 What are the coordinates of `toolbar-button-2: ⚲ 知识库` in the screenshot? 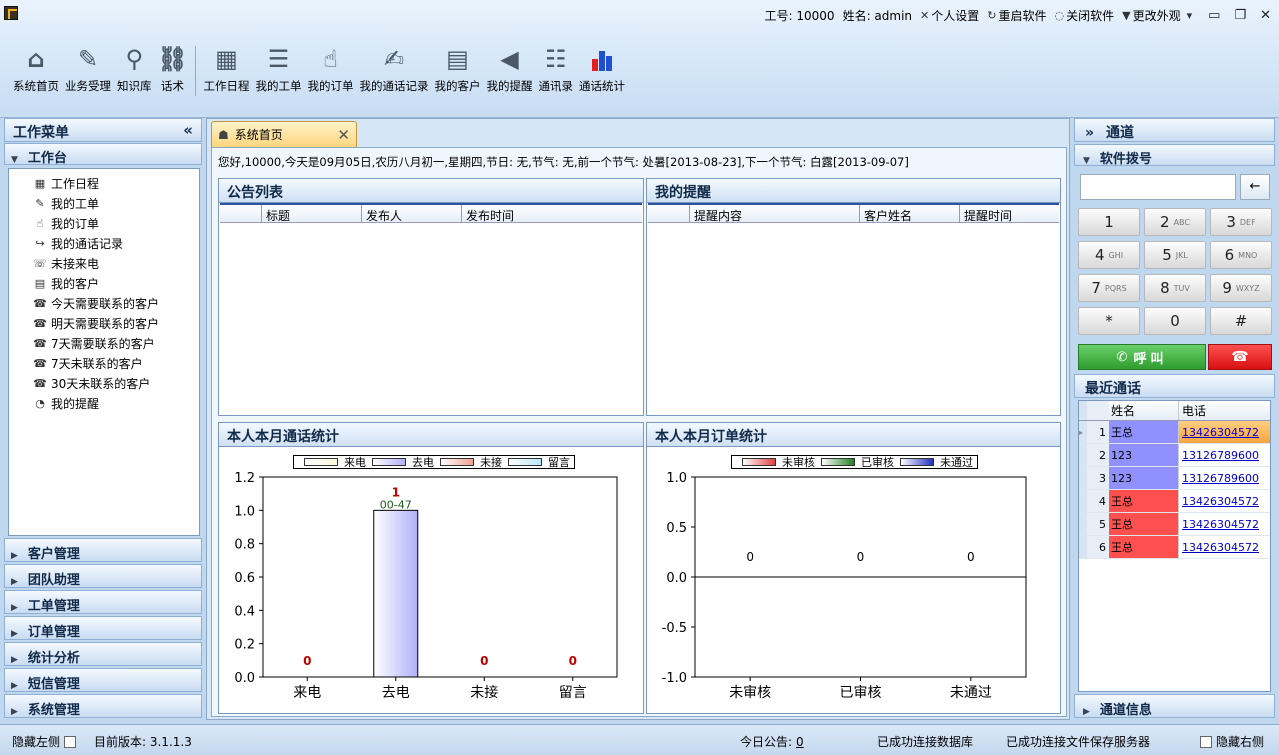 It's located at (134, 72).